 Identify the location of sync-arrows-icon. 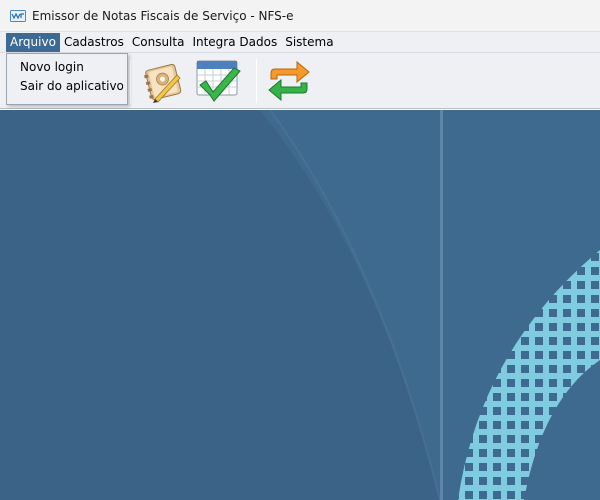
(289, 81).